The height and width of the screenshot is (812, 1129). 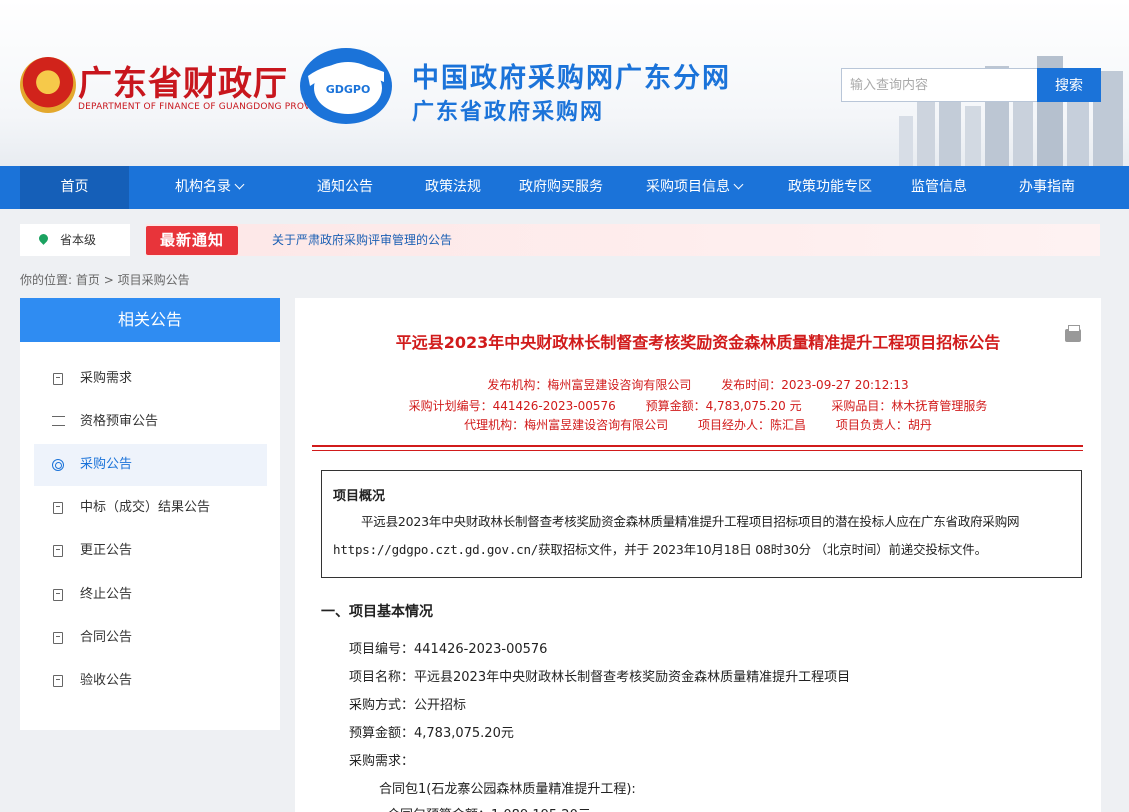 I want to click on region-label: 省本级, so click(x=78, y=240).